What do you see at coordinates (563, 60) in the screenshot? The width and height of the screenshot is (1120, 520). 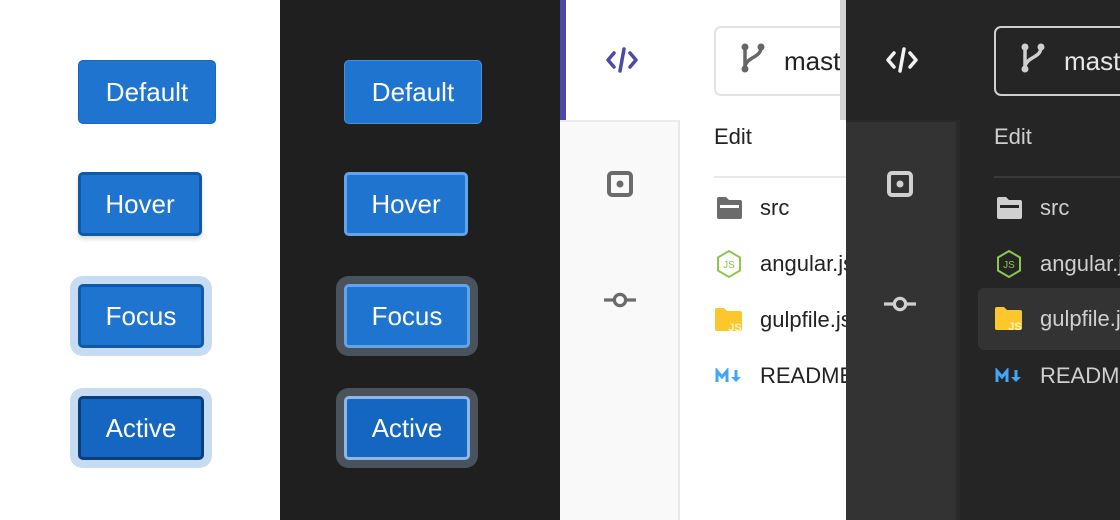 I see `active-accent-bar` at bounding box center [563, 60].